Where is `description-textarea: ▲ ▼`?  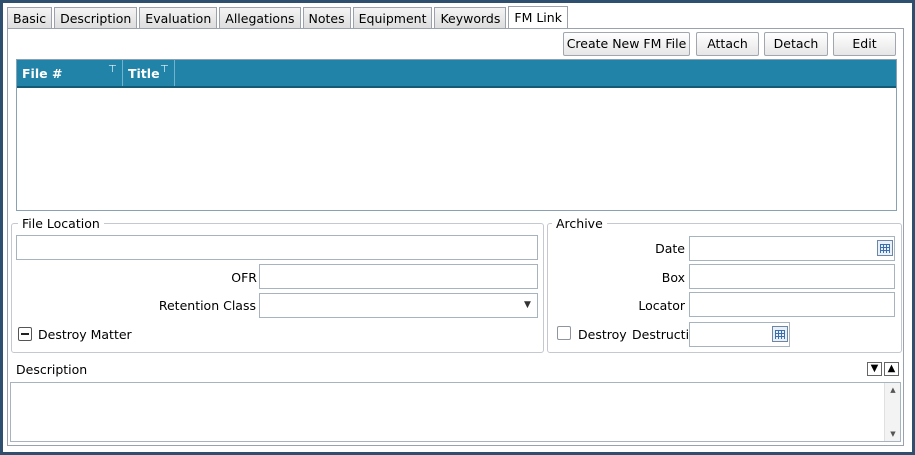
description-textarea: ▲ ▼ is located at coordinates (455, 412).